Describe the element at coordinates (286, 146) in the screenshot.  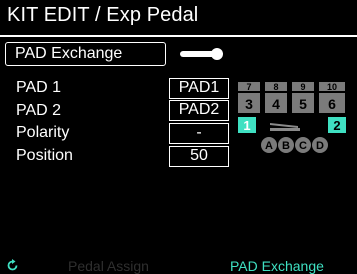
I see `pad-b-label: B` at that location.